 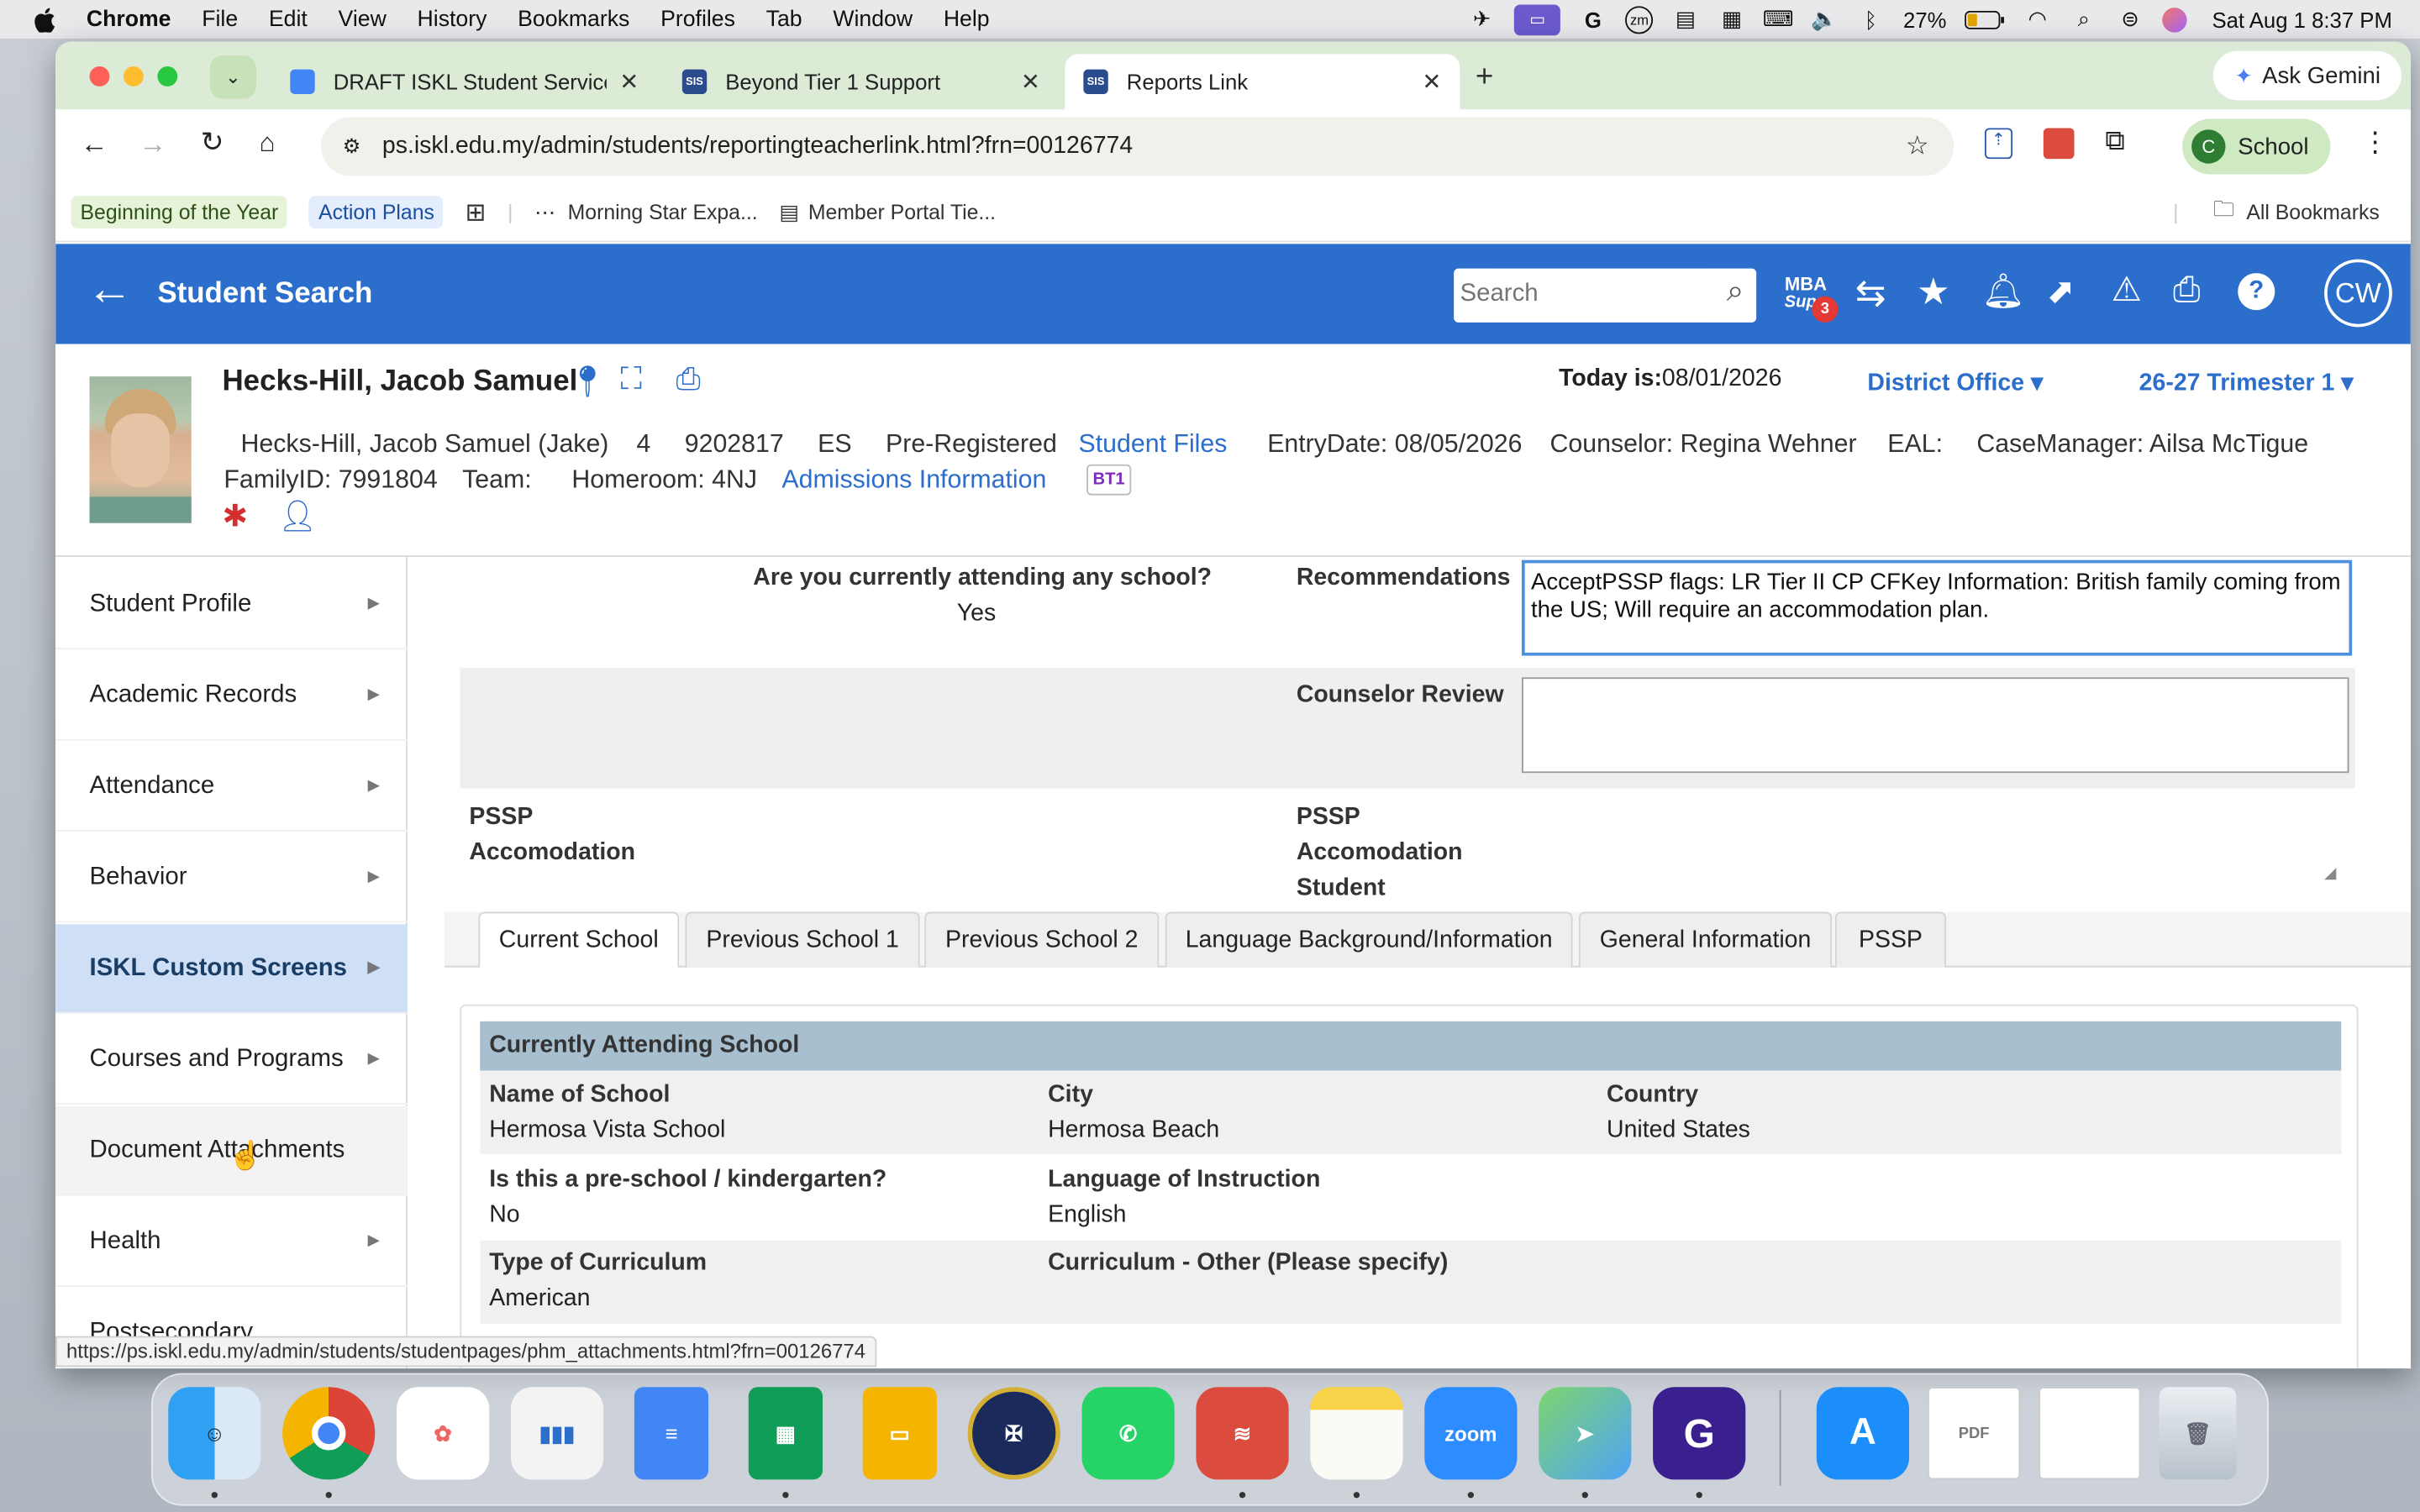 I want to click on message-icon: ▤, so click(x=1686, y=18).